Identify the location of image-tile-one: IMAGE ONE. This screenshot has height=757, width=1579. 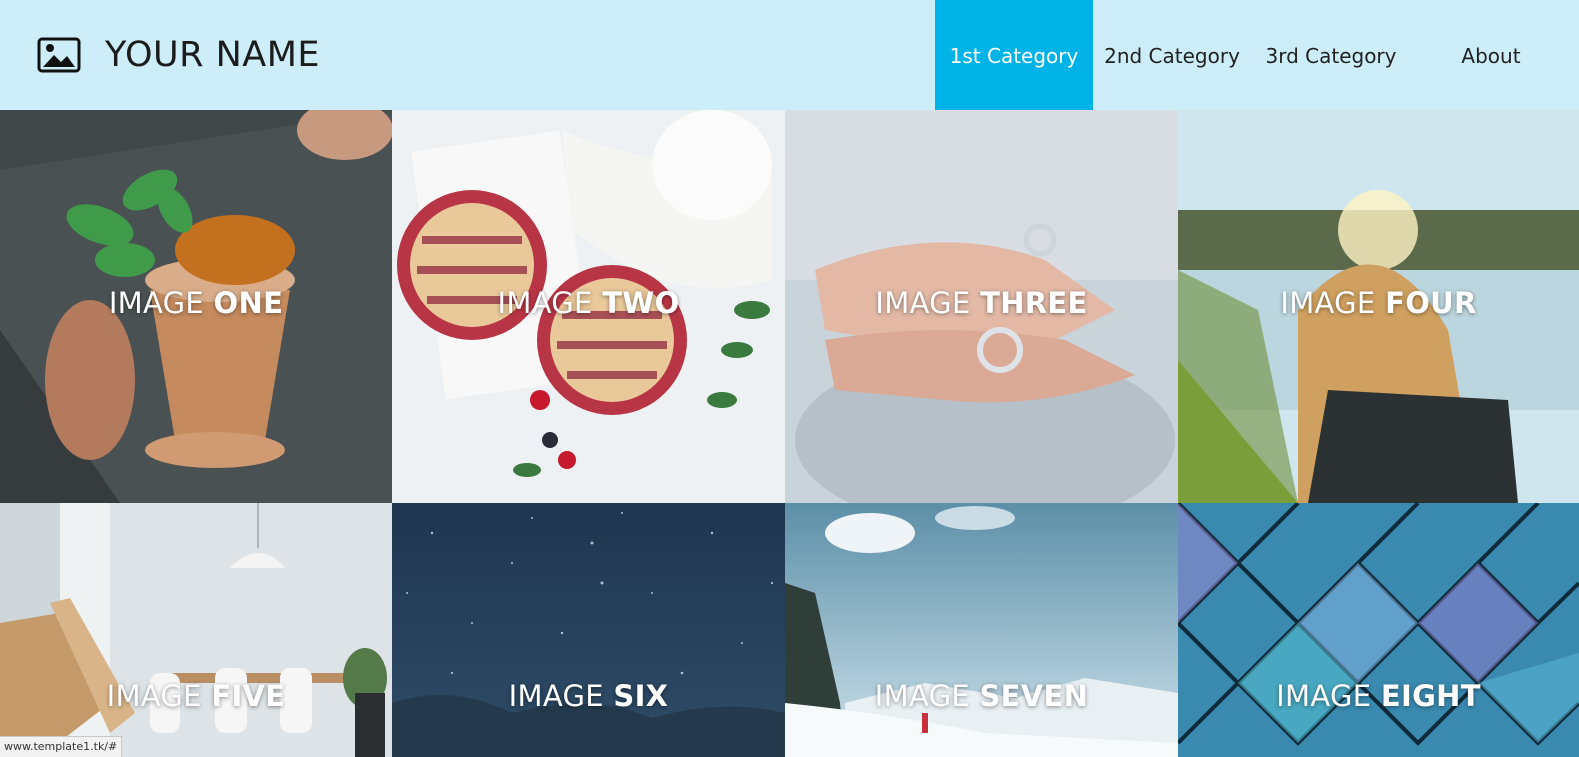
(196, 306).